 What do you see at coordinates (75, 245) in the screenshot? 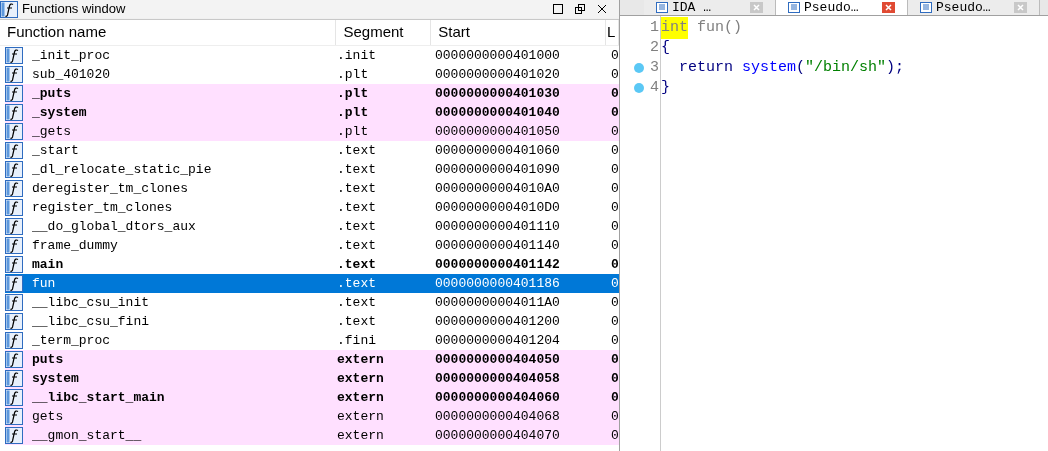
I see `function-name: frame_dummy` at bounding box center [75, 245].